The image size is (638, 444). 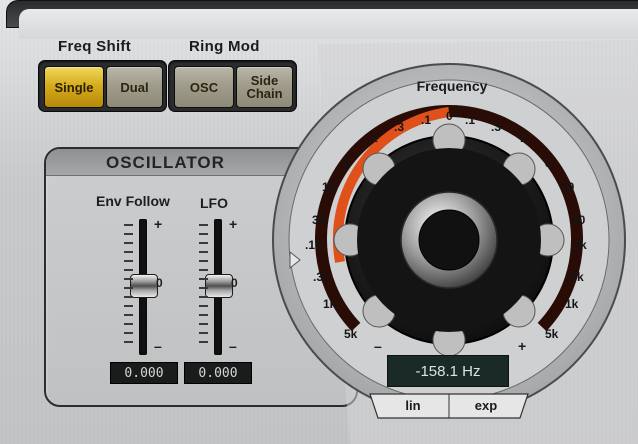 I want to click on exp-mode-button: exp, so click(x=486, y=405).